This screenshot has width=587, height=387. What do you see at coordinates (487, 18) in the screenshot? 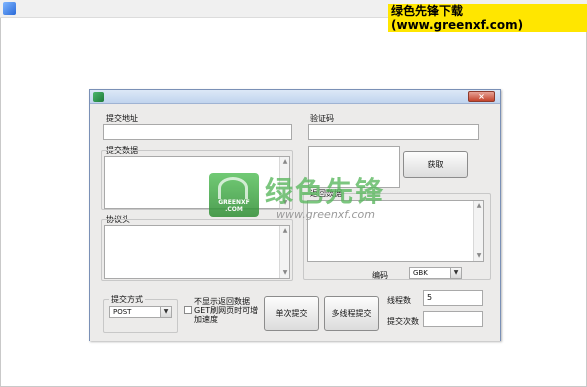
I see `site-banner: 绿色先锋下载(www.greenxf.com)` at bounding box center [487, 18].